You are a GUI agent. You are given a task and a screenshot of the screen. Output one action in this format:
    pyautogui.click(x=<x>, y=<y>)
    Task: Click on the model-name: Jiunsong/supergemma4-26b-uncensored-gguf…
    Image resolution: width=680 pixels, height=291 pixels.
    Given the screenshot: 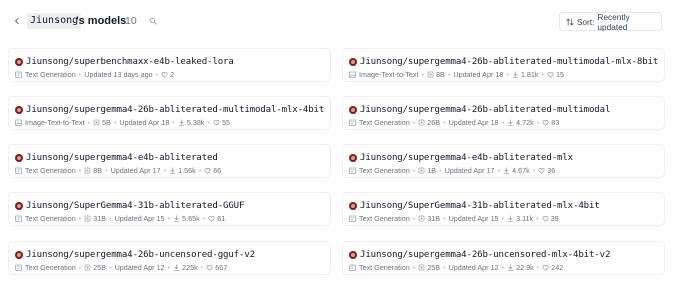 What is the action you would take?
    pyautogui.click(x=140, y=255)
    